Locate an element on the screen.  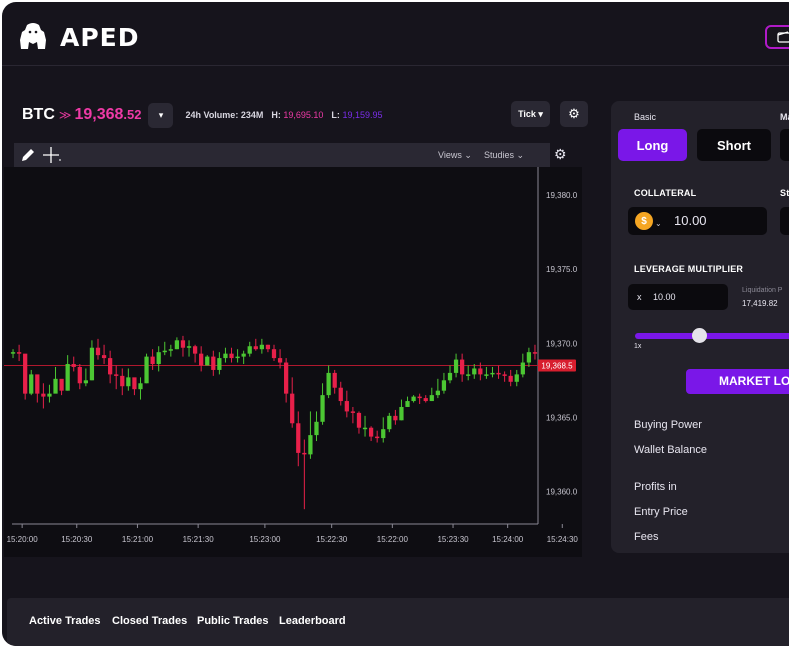
leverage-label: LEVERAGE MULTIPLIER is located at coordinates (689, 269).